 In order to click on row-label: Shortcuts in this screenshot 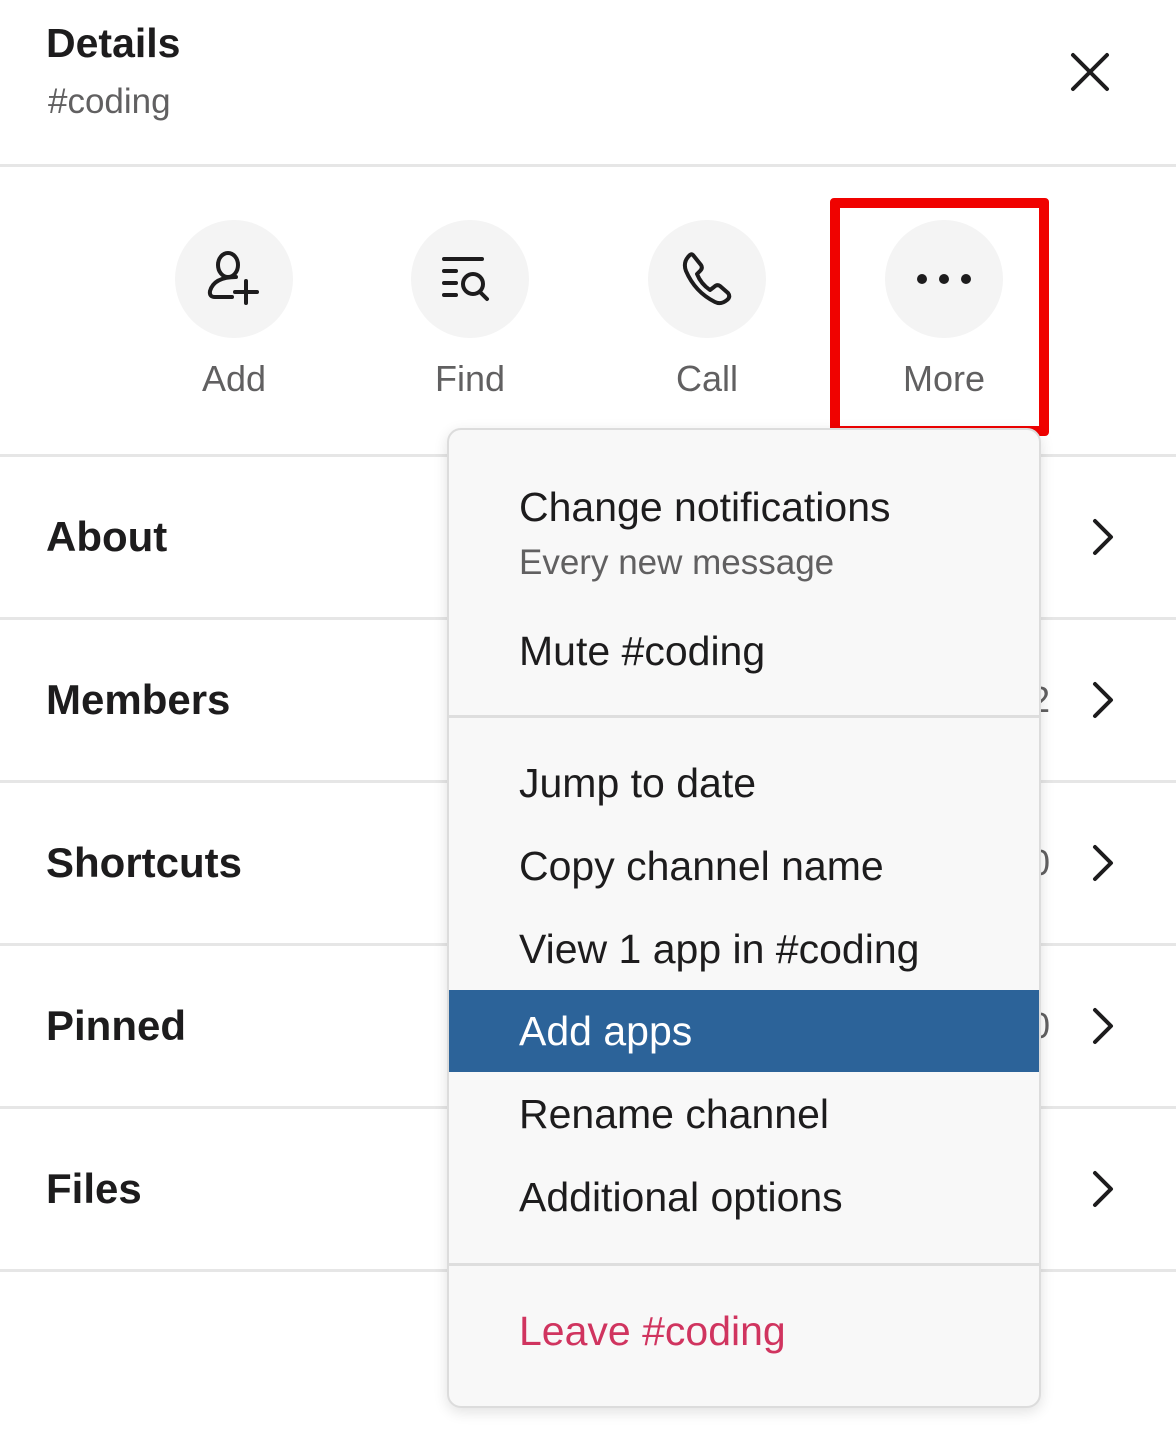, I will do `click(144, 862)`.